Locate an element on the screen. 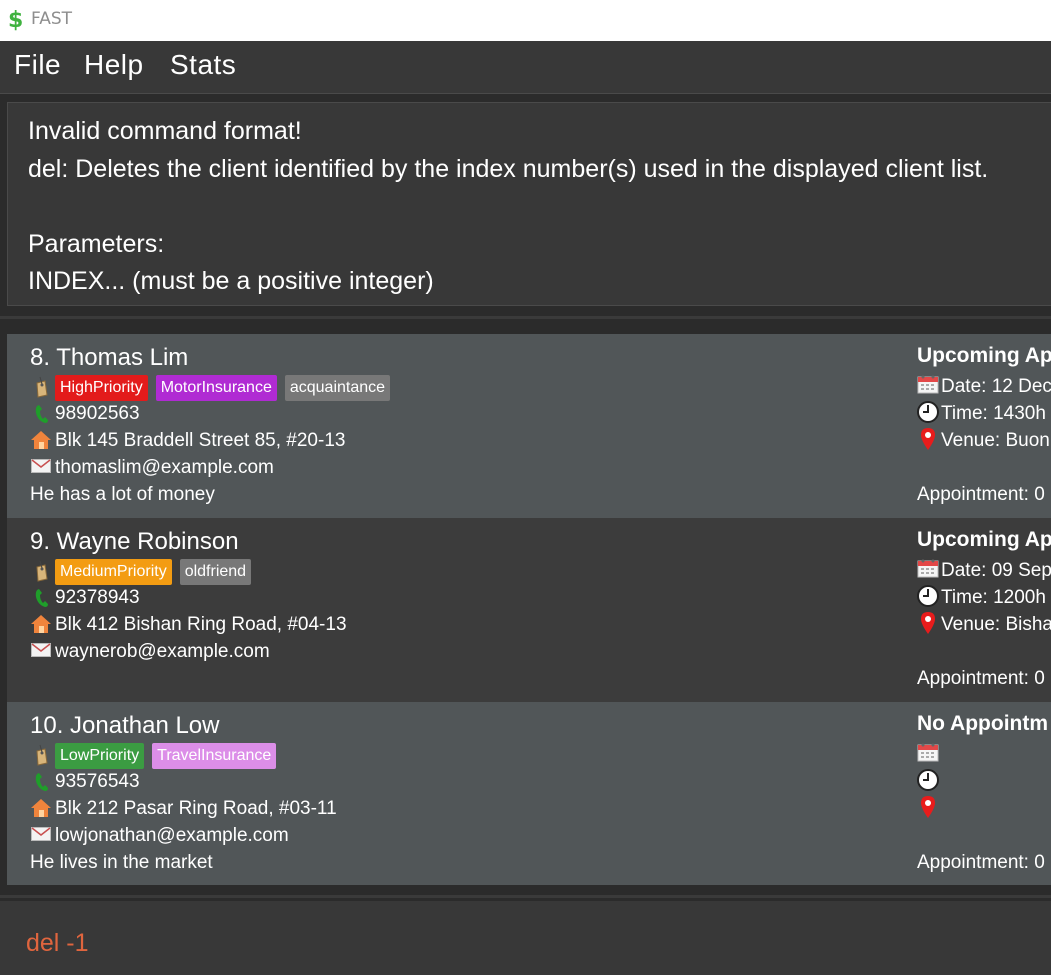 Image resolution: width=1051 pixels, height=975 pixels. client-address: Blk 212 Pasar Ring Road, #03-11 is located at coordinates (196, 808).